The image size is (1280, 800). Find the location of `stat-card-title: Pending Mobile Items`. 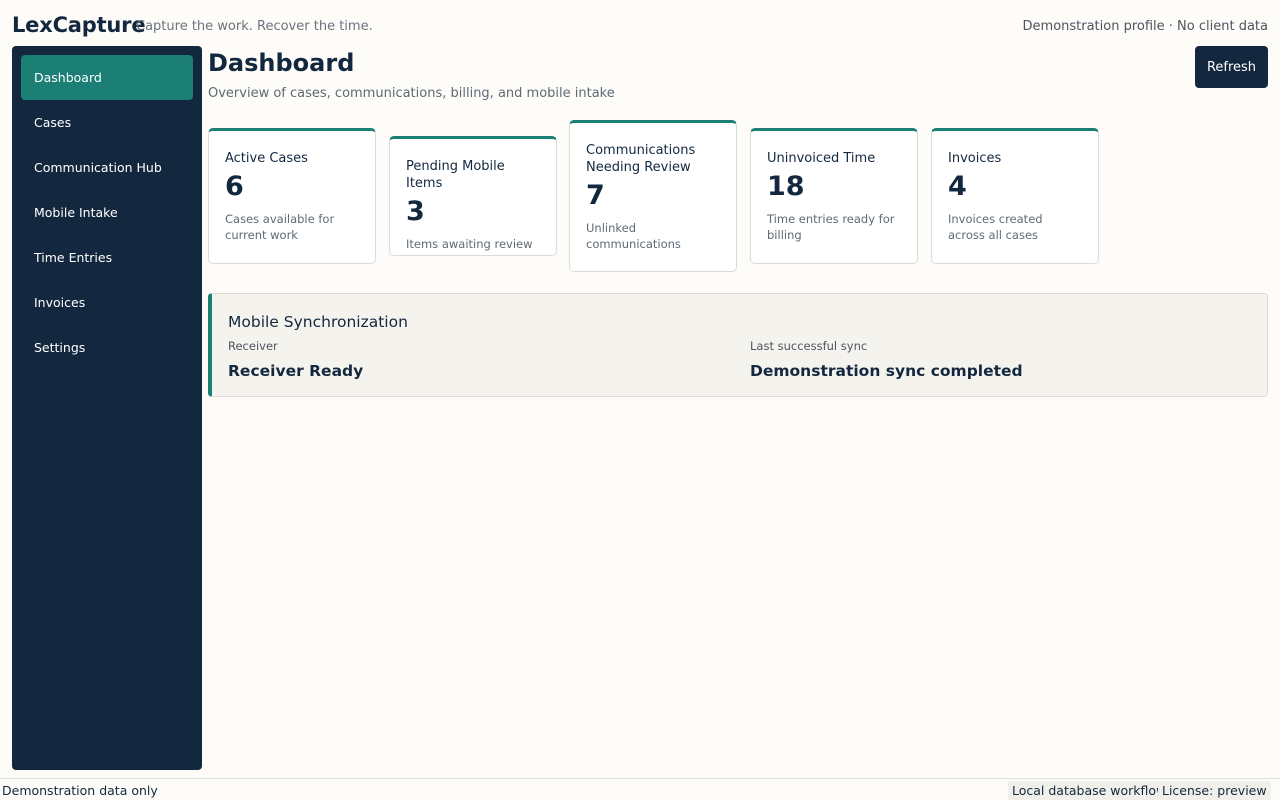

stat-card-title: Pending Mobile Items is located at coordinates (455, 175).